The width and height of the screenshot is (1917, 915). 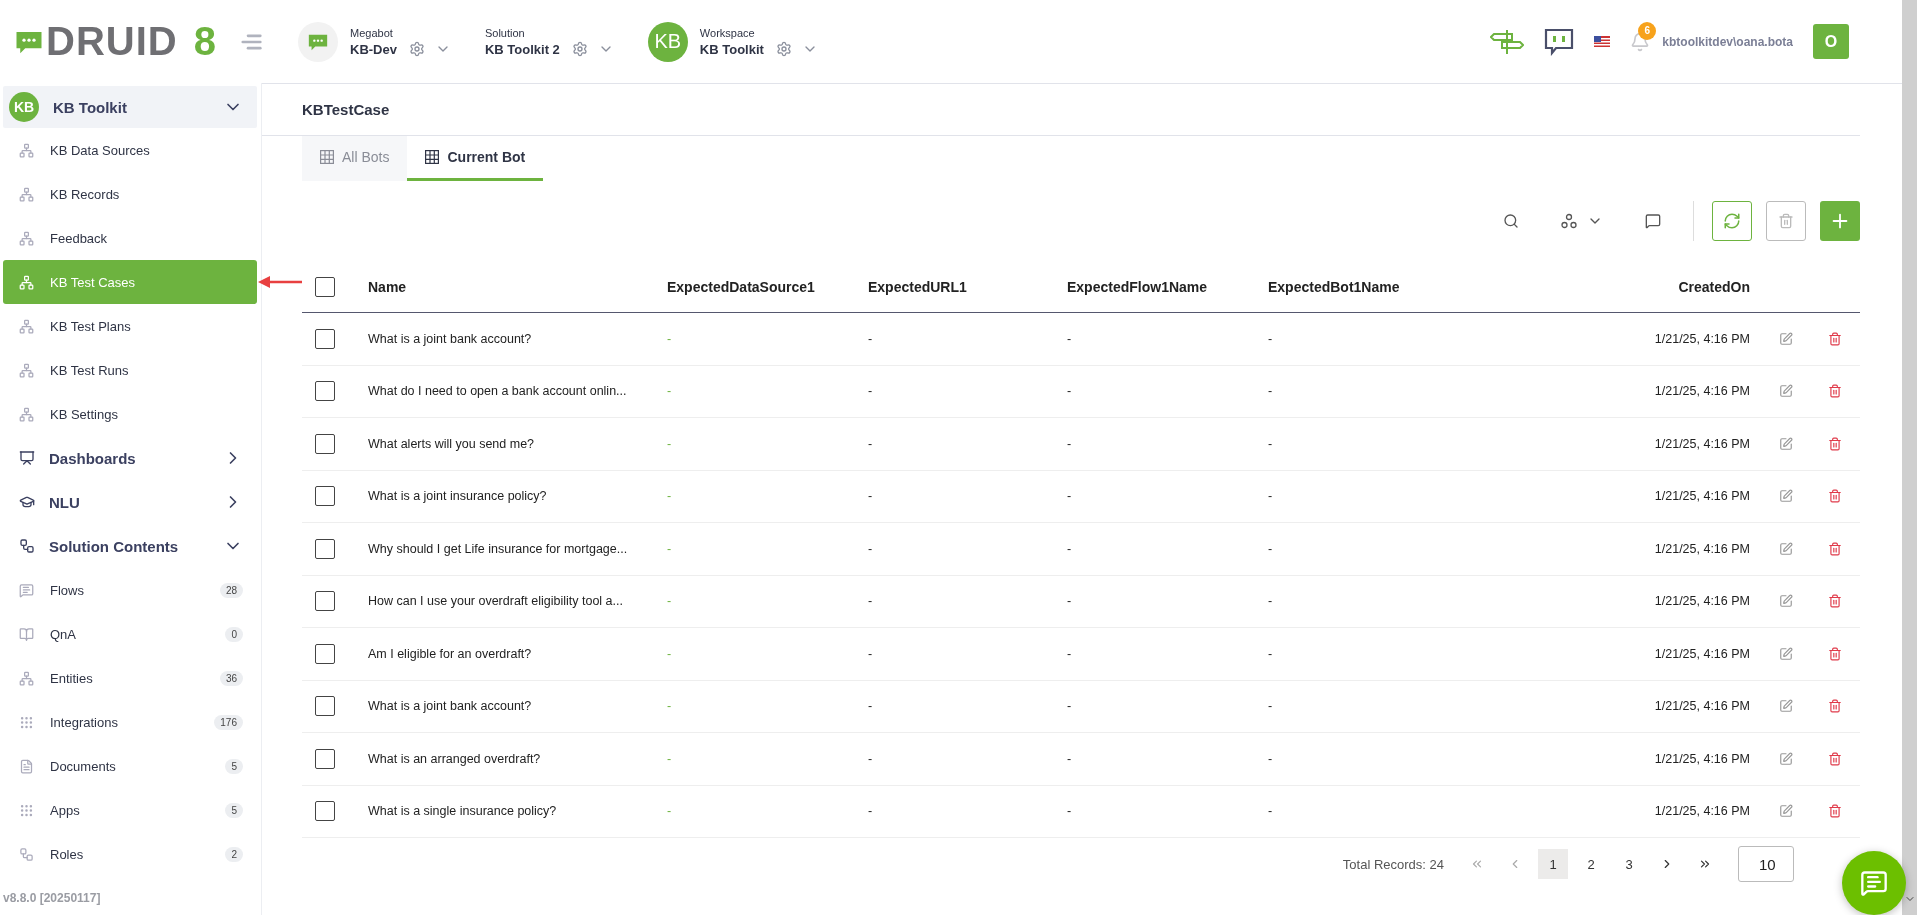 What do you see at coordinates (1840, 221) in the screenshot?
I see `add-button` at bounding box center [1840, 221].